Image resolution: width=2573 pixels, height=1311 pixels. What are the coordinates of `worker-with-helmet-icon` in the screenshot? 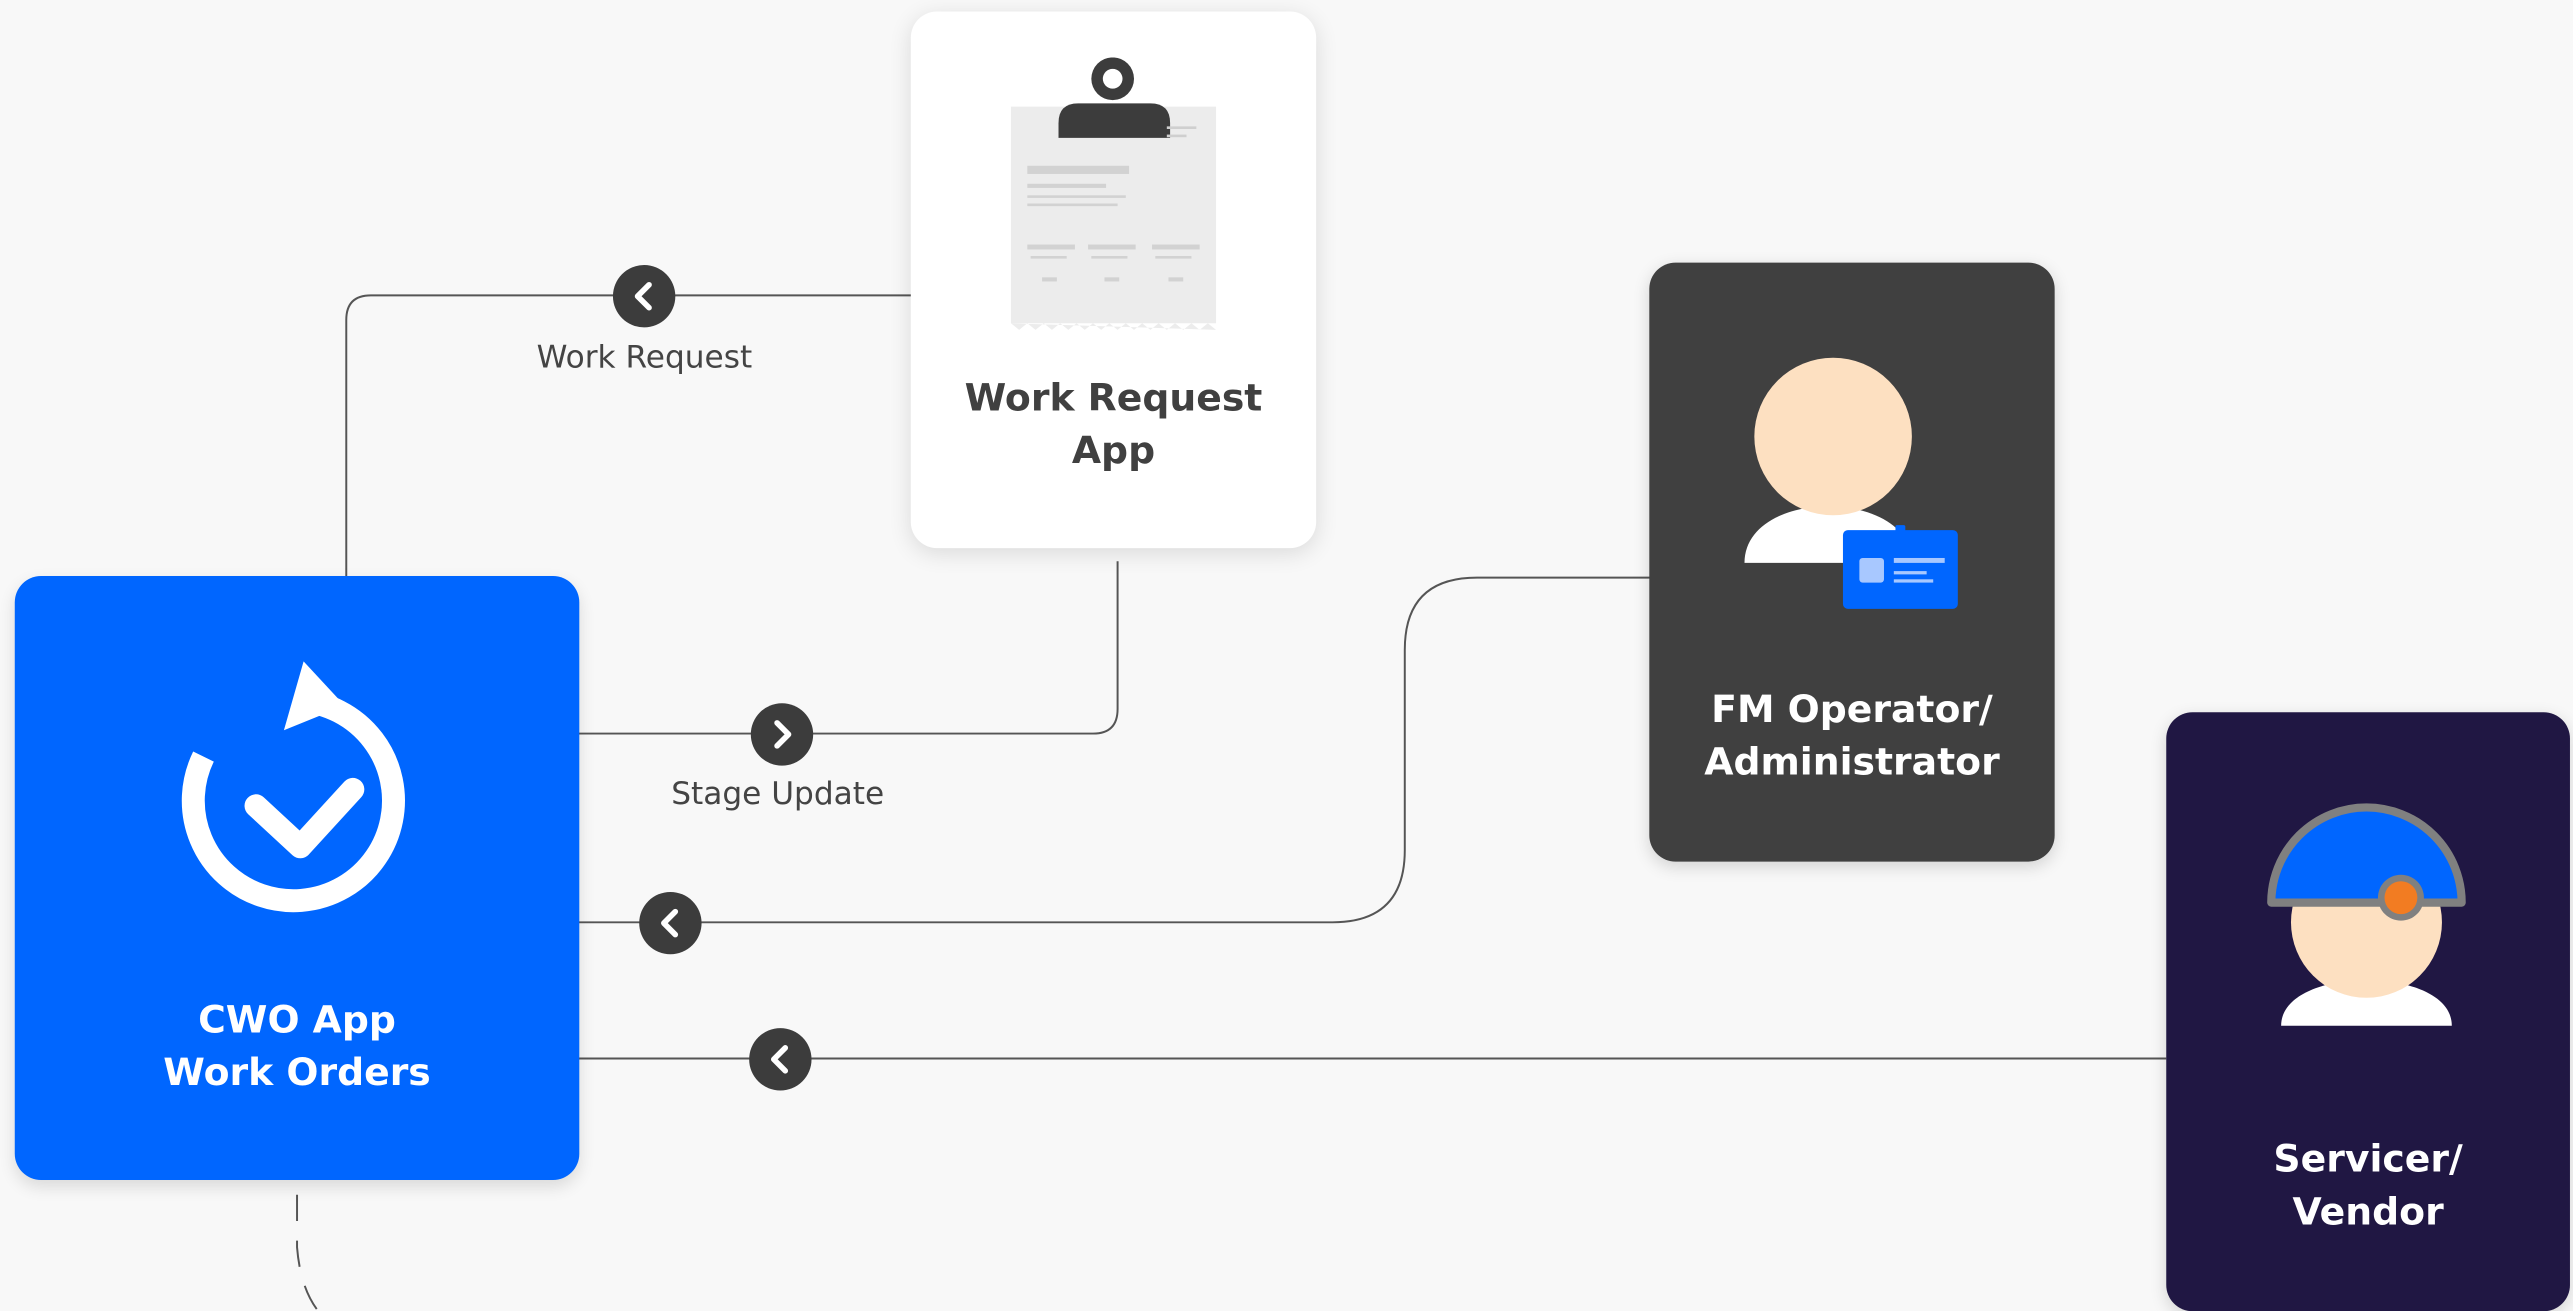 It's located at (2366, 914).